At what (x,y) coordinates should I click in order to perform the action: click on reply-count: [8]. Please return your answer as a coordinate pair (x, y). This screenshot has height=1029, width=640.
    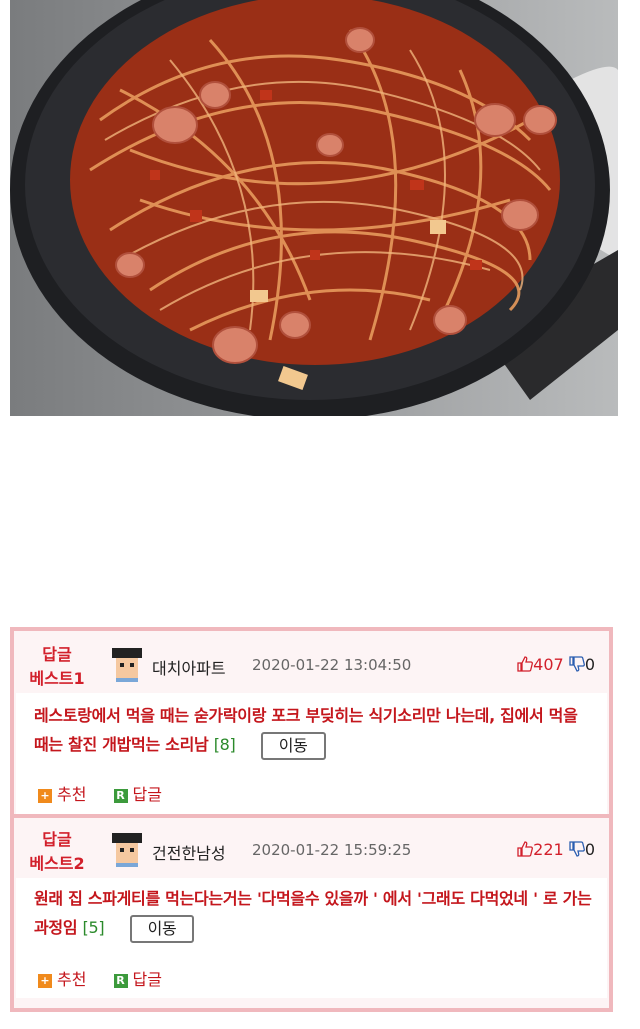
    Looking at the image, I should click on (225, 744).